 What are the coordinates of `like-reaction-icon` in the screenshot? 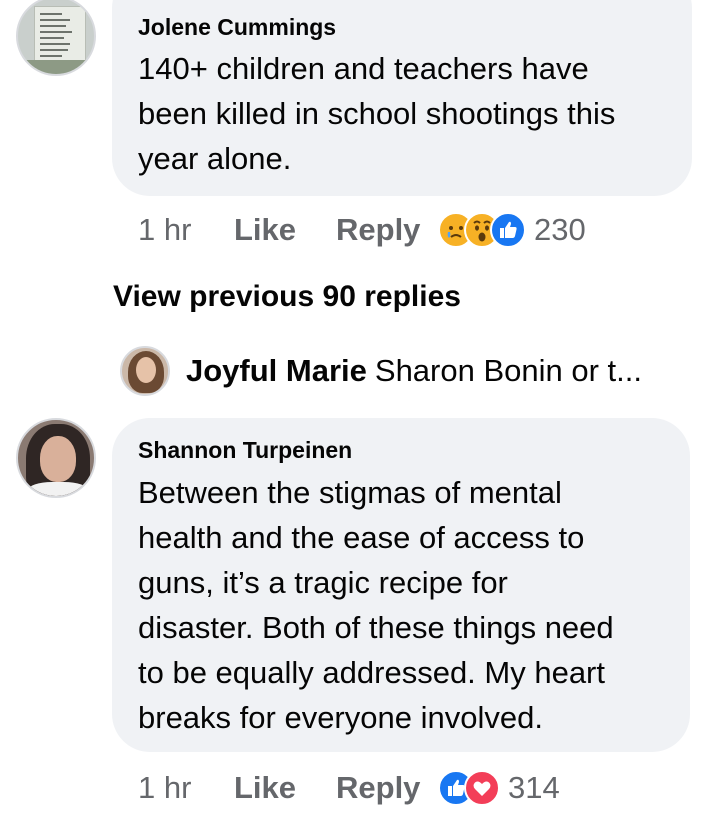 It's located at (508, 230).